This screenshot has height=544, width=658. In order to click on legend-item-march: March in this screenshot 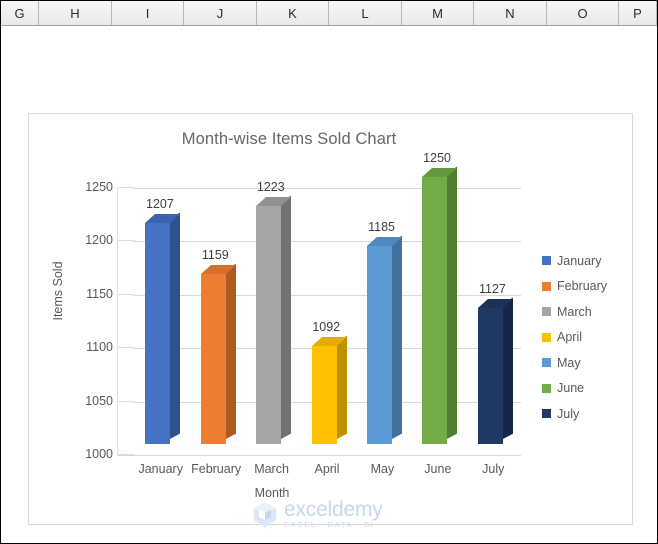, I will do `click(585, 312)`.